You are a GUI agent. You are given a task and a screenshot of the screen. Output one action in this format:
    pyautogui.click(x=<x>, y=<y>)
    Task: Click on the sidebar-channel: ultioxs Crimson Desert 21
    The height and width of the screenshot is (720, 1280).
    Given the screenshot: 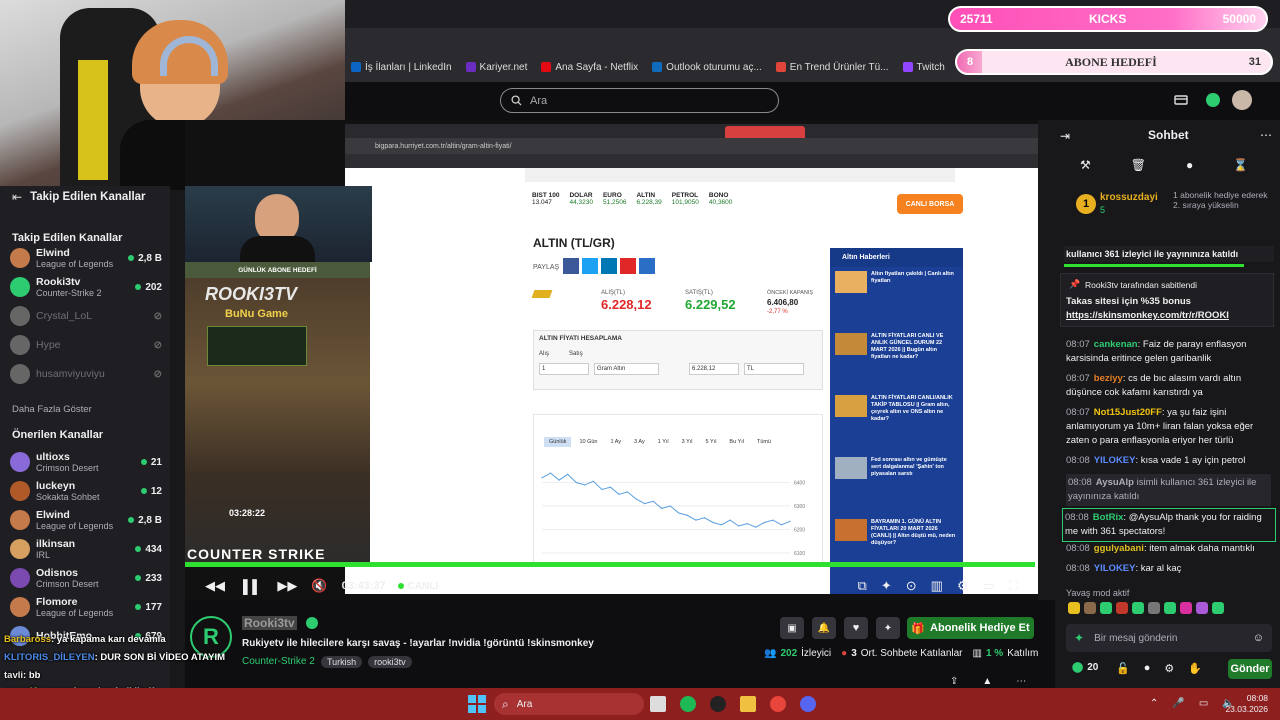 What is the action you would take?
    pyautogui.click(x=86, y=462)
    